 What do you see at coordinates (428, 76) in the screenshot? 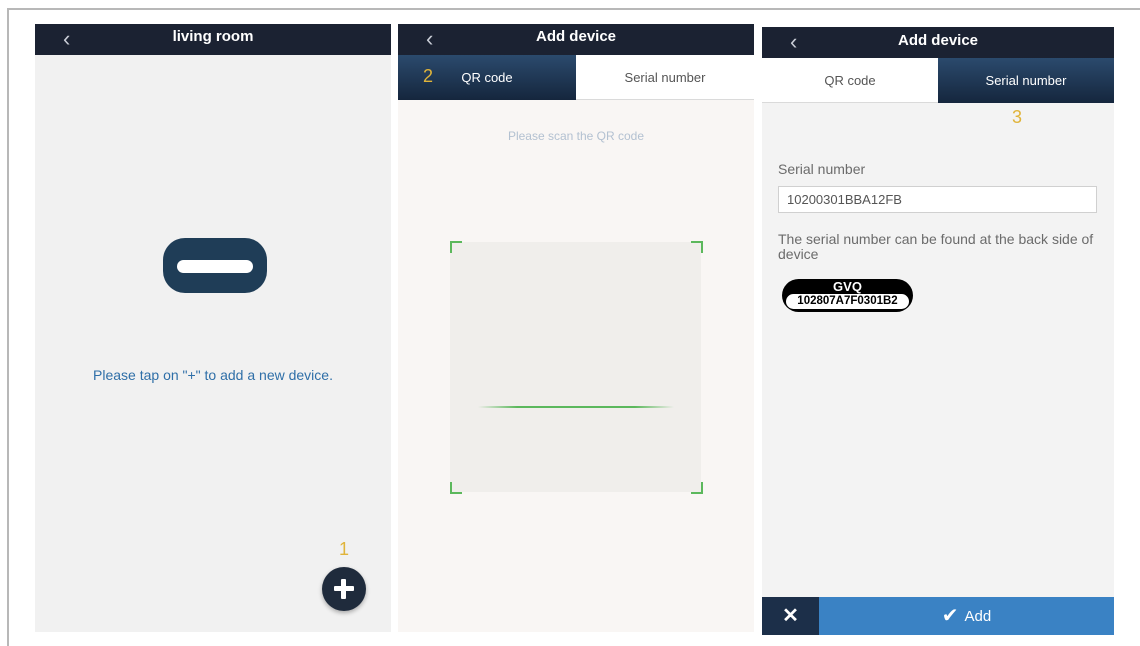
I see `step-number-2: 2` at bounding box center [428, 76].